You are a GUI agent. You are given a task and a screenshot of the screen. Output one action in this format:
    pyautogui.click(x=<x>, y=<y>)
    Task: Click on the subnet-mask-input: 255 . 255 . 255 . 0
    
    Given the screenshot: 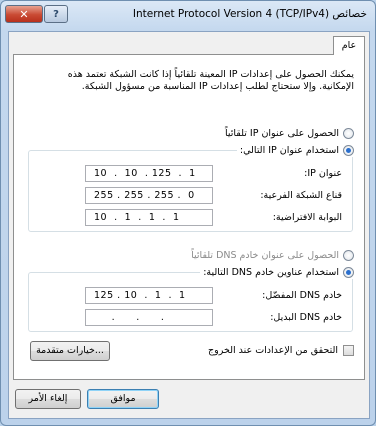 What is the action you would take?
    pyautogui.click(x=149, y=195)
    